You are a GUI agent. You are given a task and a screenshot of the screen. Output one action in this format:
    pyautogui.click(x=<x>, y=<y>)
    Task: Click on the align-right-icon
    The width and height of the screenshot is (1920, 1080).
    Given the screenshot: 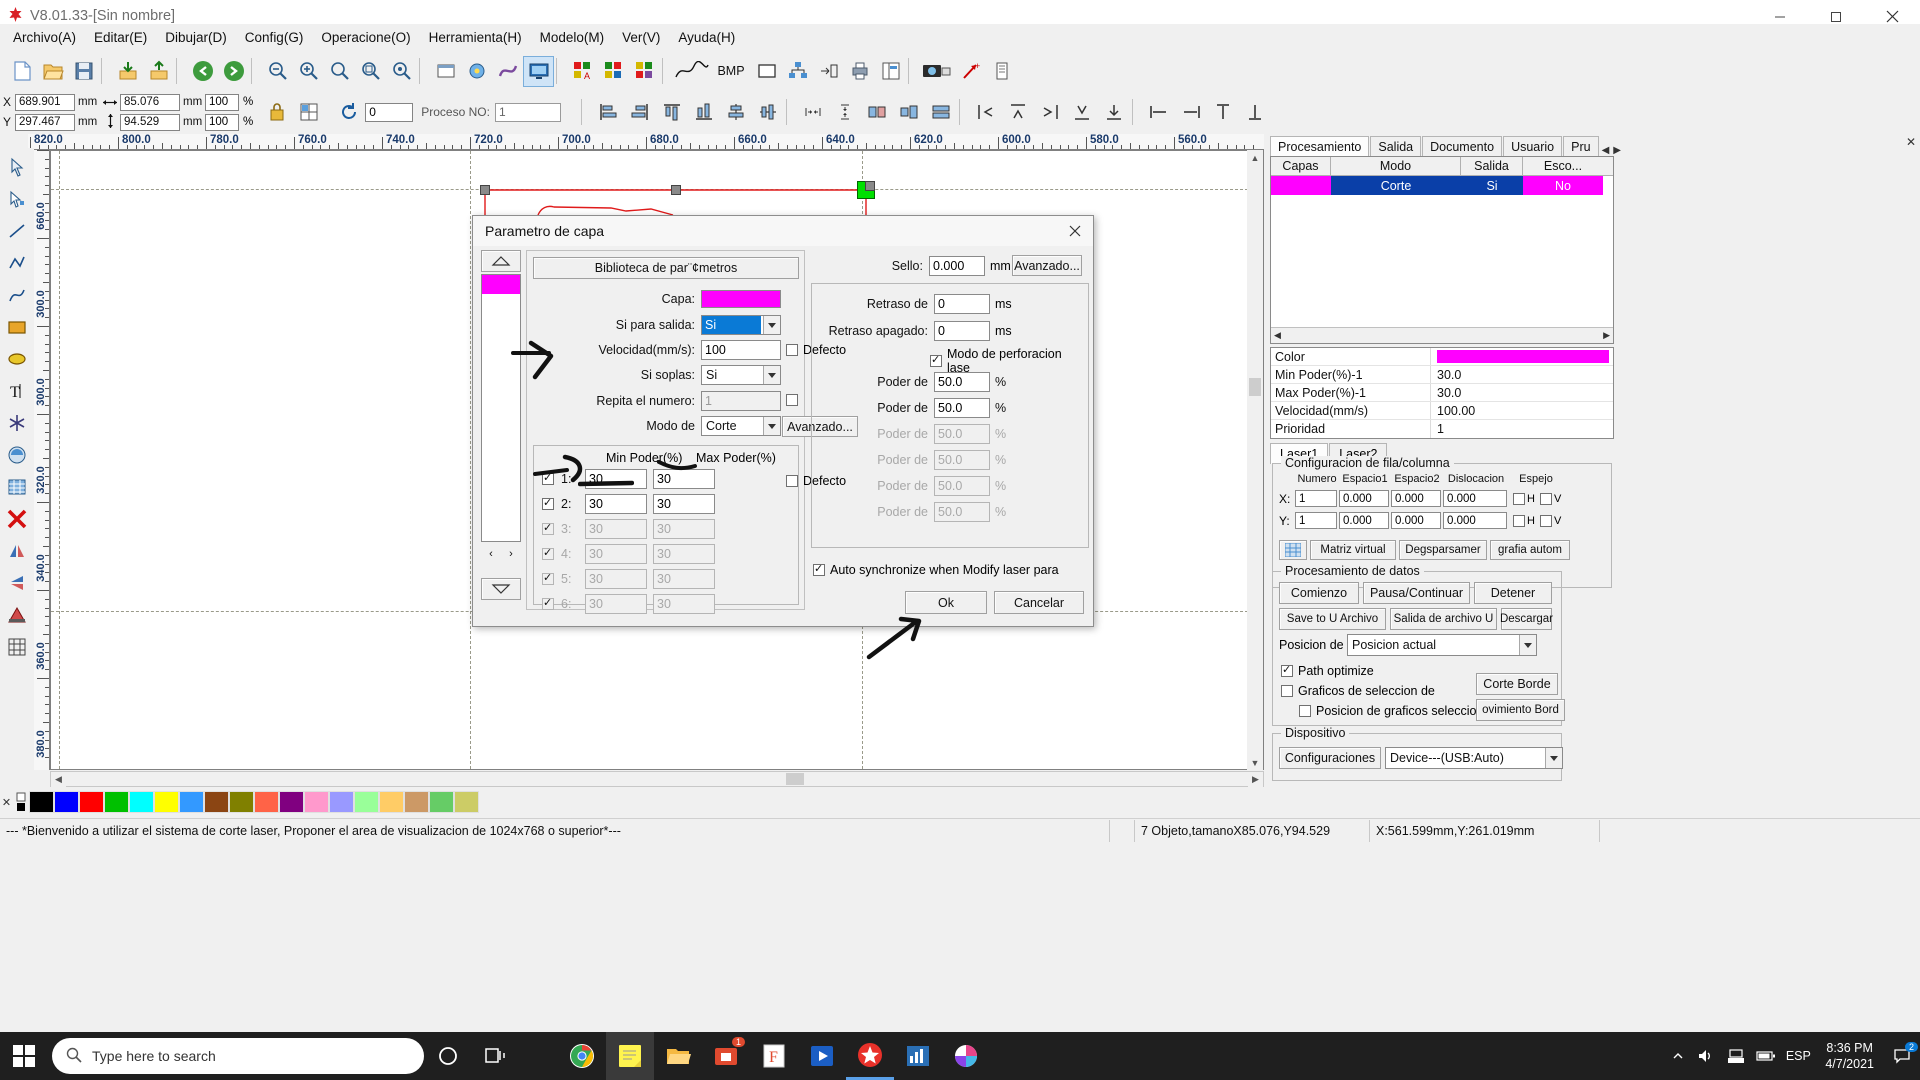 What is the action you would take?
    pyautogui.click(x=640, y=112)
    